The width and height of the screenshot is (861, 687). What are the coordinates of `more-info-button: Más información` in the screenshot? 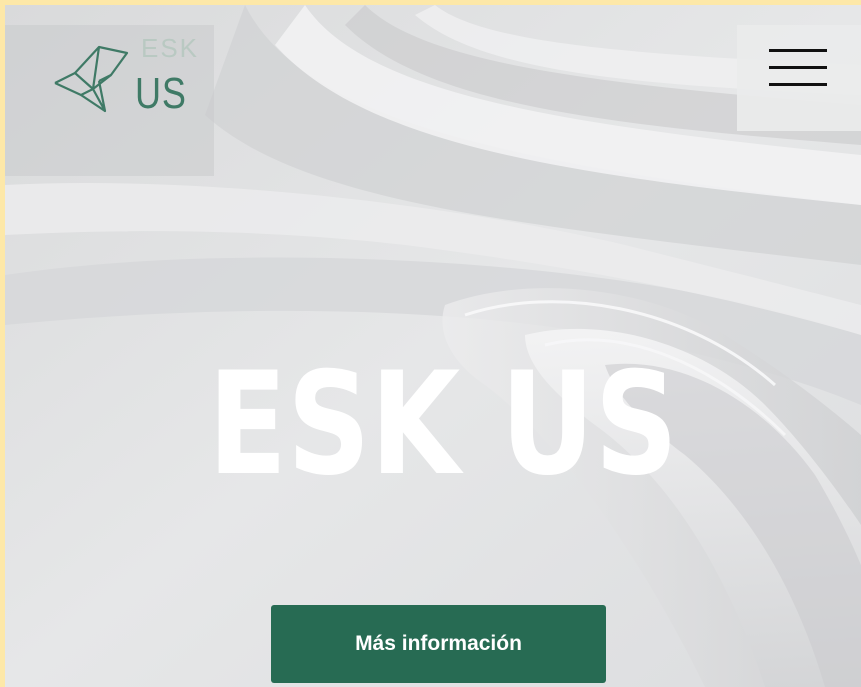 It's located at (438, 644).